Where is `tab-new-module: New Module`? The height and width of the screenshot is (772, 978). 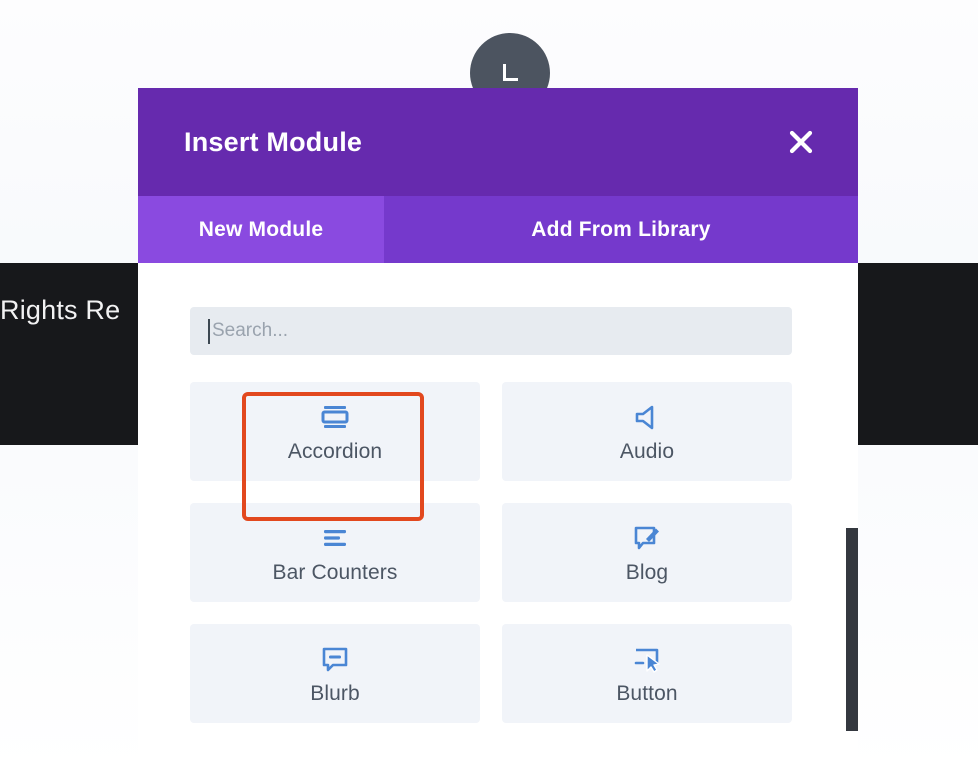 tab-new-module: New Module is located at coordinates (261, 229).